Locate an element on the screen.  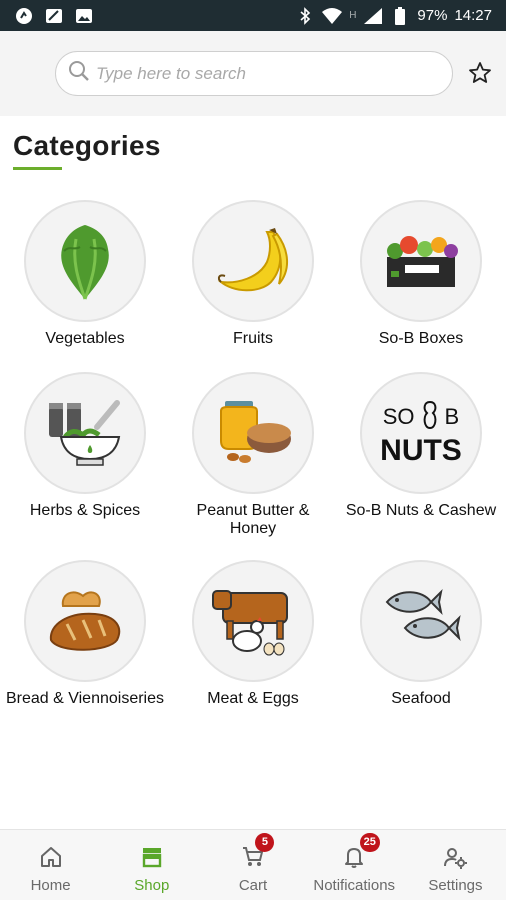
nav-shop: Shop is located at coordinates (151, 865).